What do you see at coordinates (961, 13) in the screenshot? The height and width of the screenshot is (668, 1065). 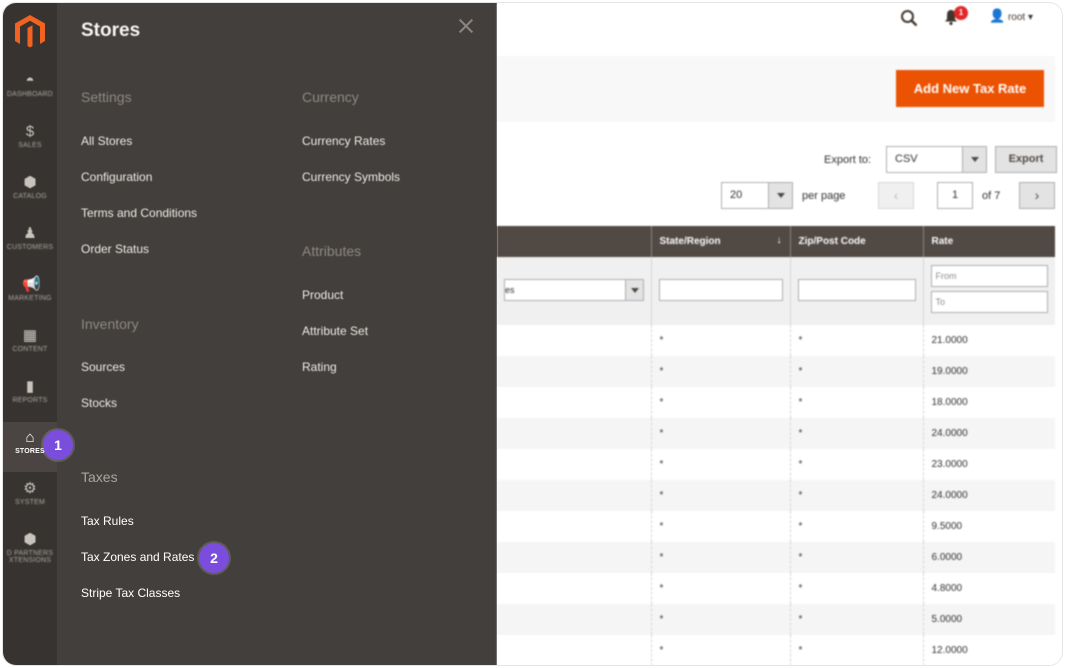 I see `notification-count-badge: 1` at bounding box center [961, 13].